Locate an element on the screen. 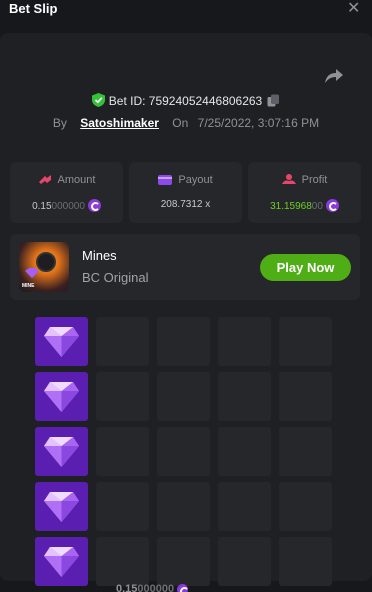 Image resolution: width=372 pixels, height=592 pixels. bet-id-row: Bet ID: 75924052446806263 is located at coordinates (186, 100).